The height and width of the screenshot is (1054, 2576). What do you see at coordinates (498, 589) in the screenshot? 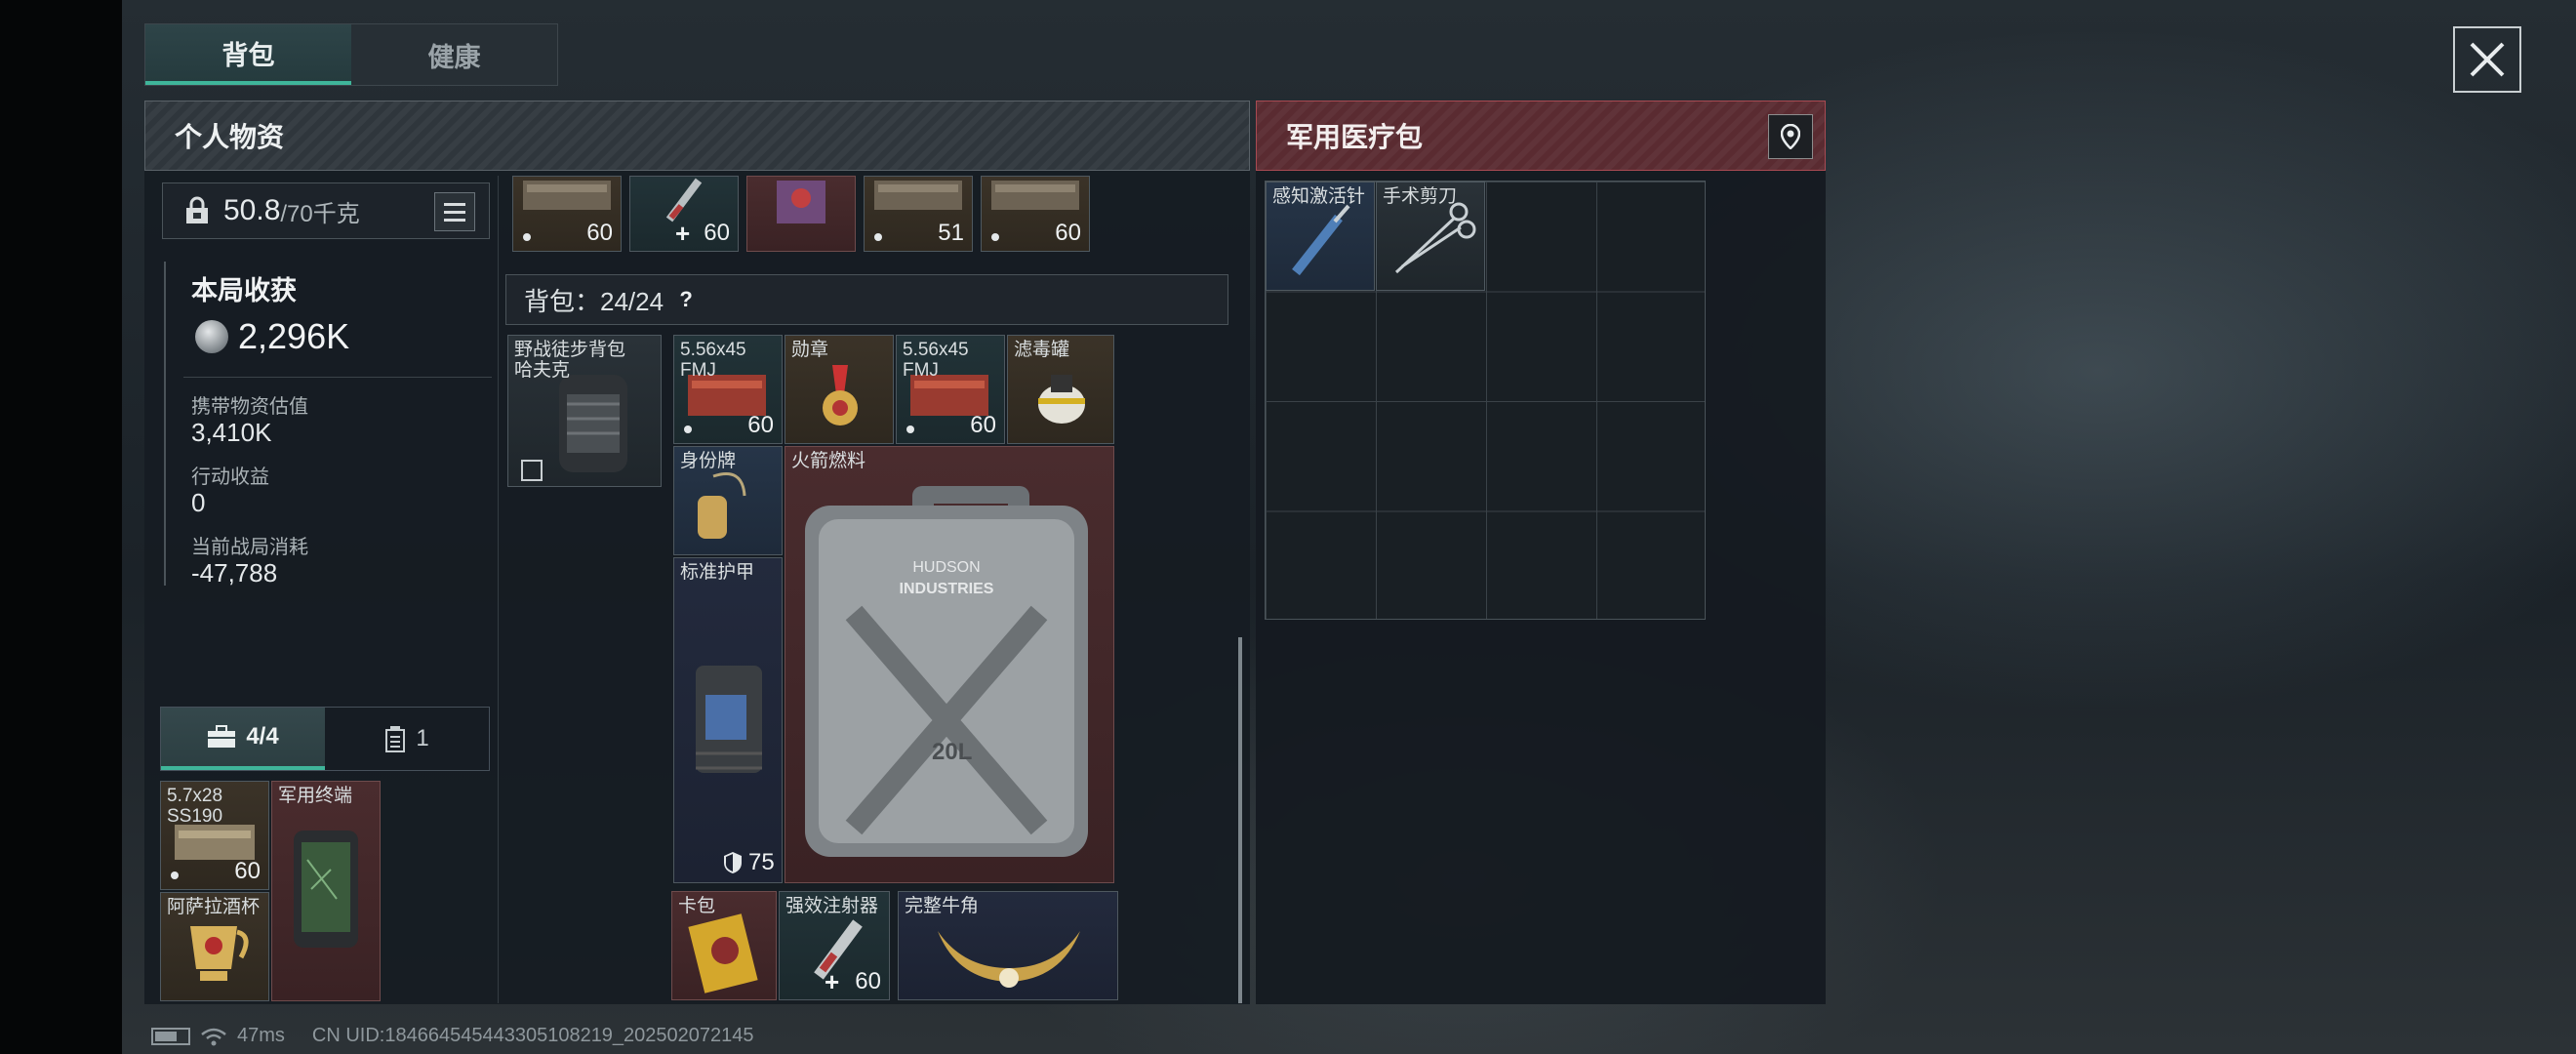
I see `panel-divider` at bounding box center [498, 589].